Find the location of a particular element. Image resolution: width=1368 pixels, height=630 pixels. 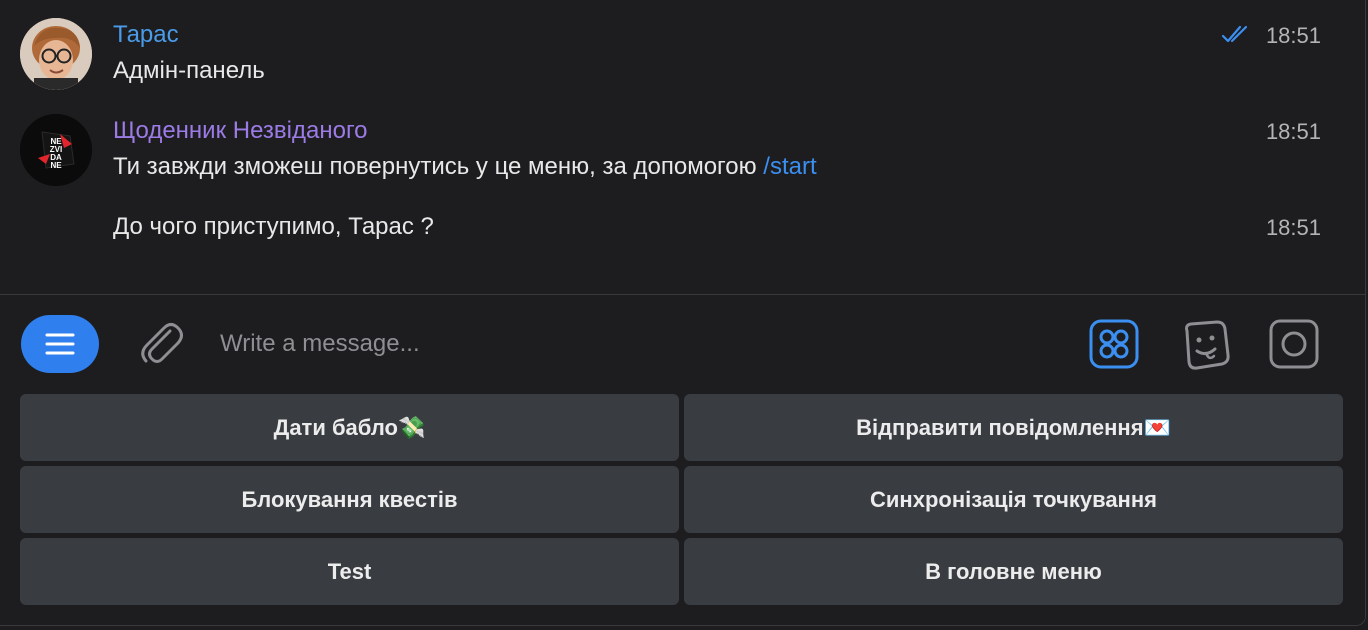

paperclip-icon is located at coordinates (162, 343).